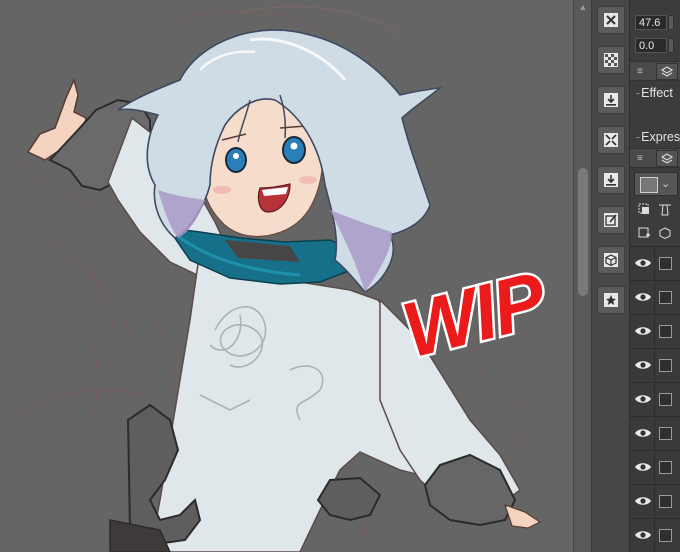  I want to click on canvas-scrollbar: ▲, so click(582, 276).